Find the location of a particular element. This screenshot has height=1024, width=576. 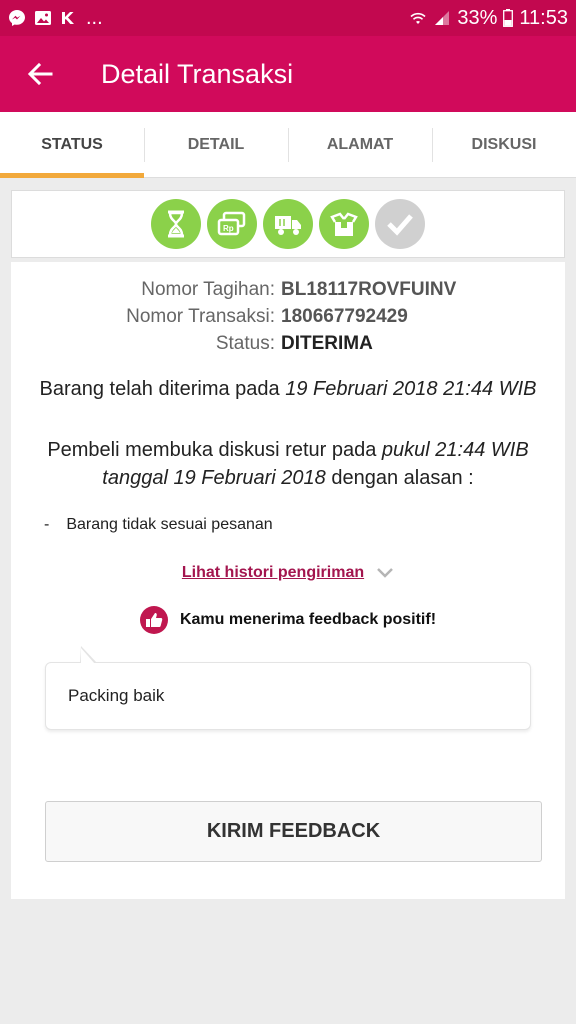

send-feedback-button: KIRIM FEEDBACK is located at coordinates (293, 831).